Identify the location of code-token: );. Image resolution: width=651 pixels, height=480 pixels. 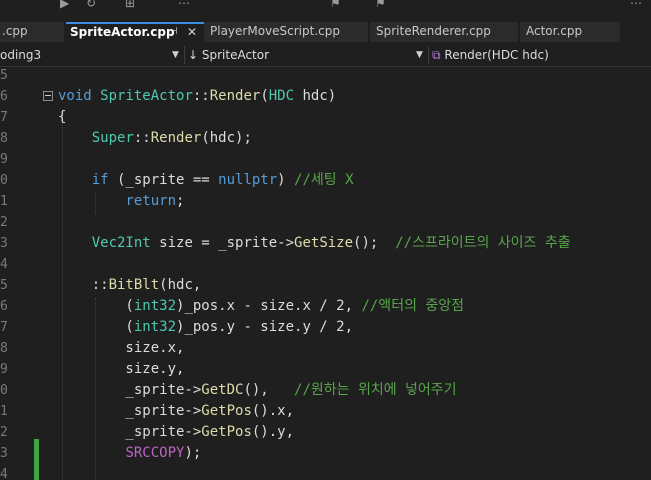
(193, 453).